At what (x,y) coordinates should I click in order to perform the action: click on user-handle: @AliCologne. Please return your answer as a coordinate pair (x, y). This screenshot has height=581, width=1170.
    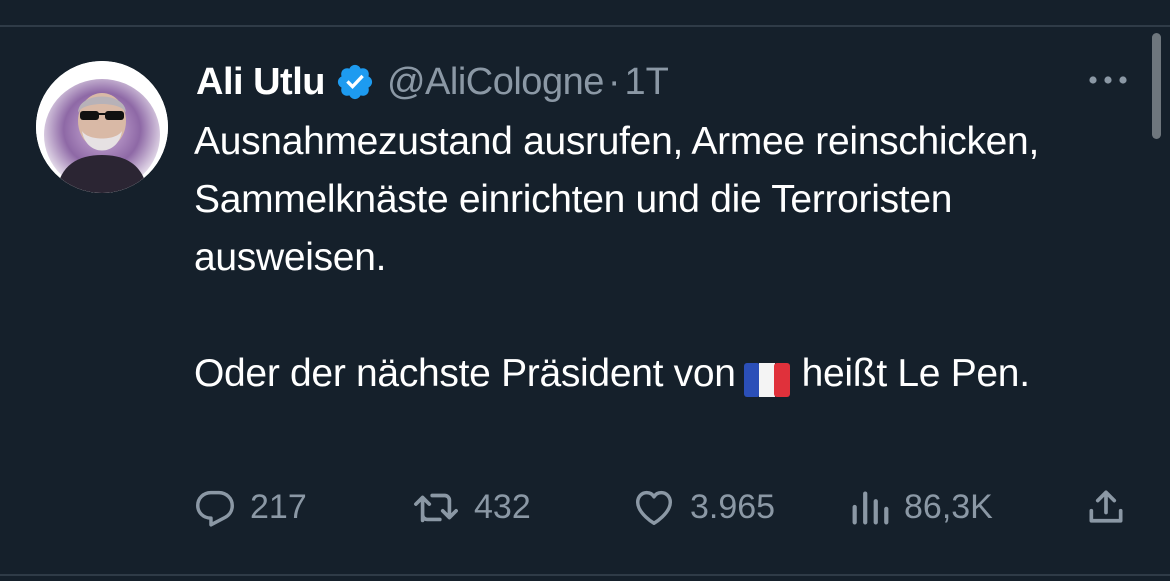
    Looking at the image, I should click on (495, 82).